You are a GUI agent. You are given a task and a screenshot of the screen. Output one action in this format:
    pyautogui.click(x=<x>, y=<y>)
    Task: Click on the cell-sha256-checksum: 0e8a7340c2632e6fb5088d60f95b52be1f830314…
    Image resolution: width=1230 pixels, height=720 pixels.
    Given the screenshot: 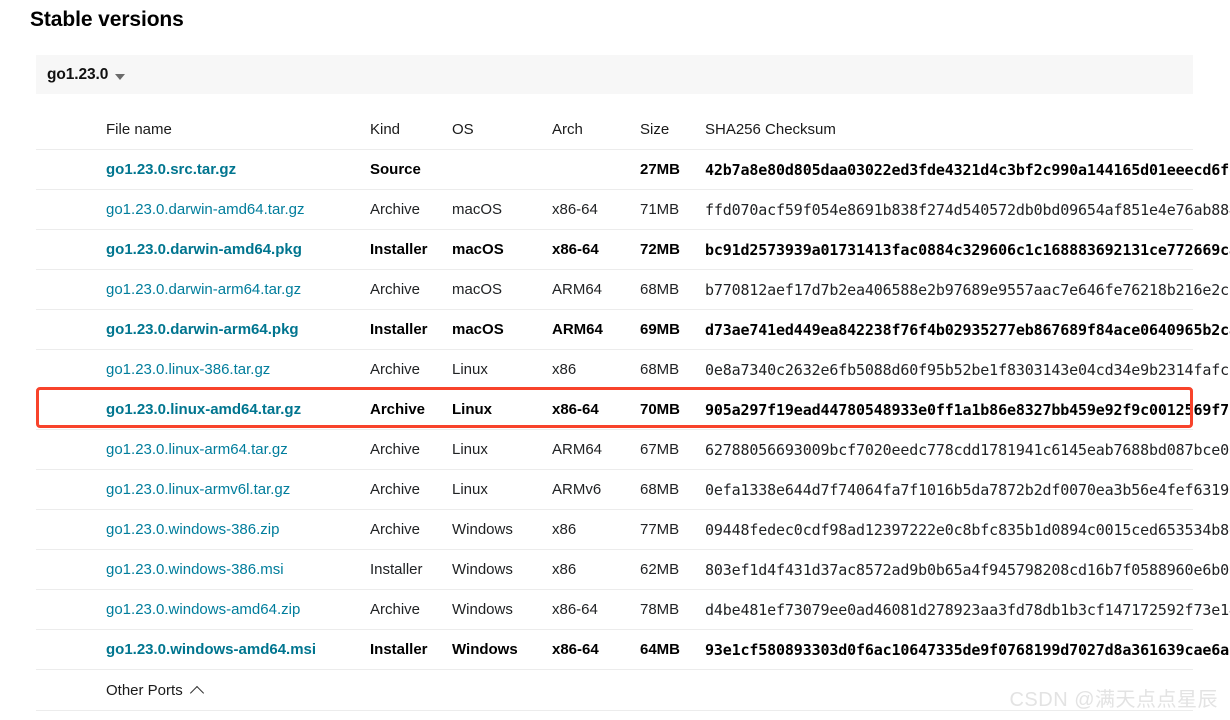 What is the action you would take?
    pyautogui.click(x=967, y=369)
    